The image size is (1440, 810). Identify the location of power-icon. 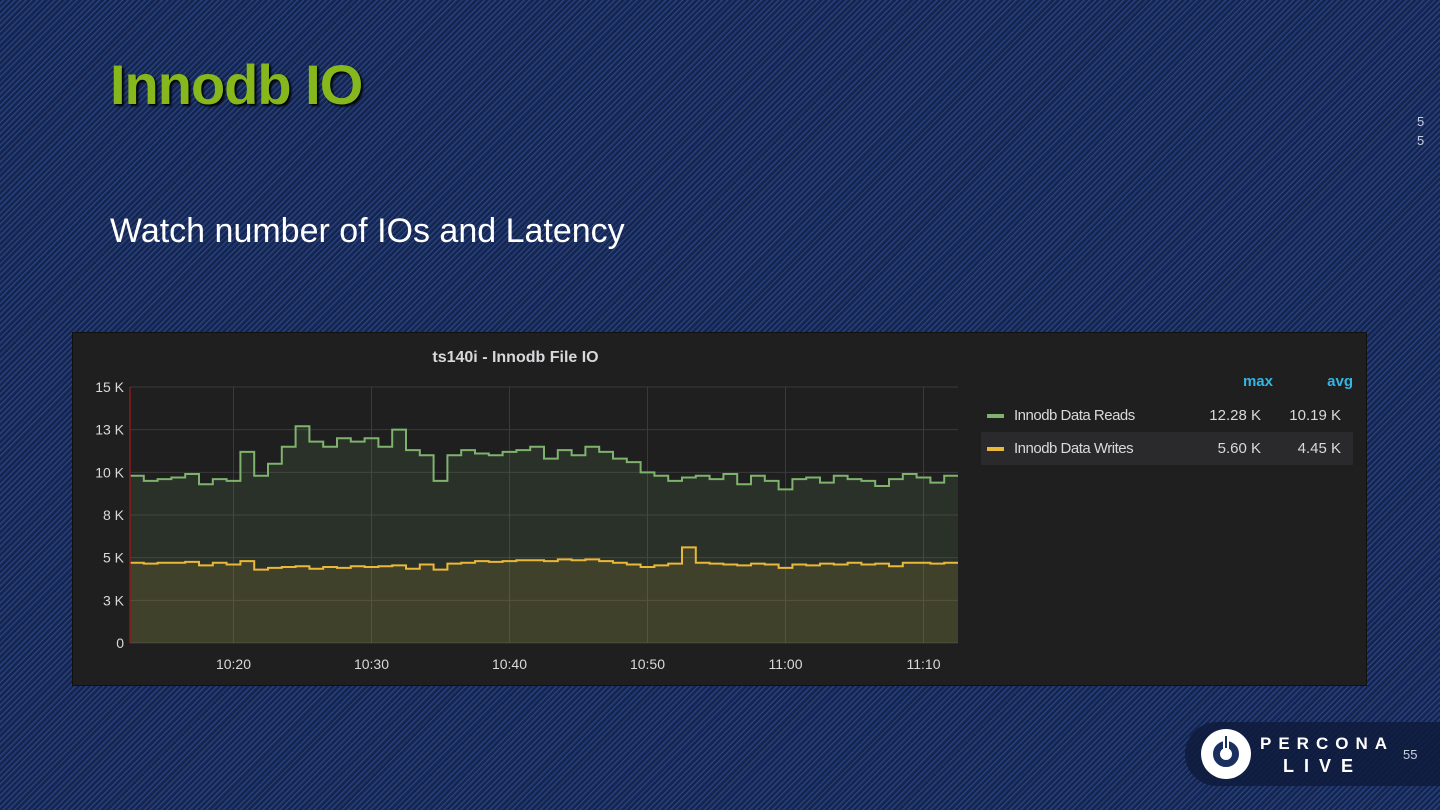
(1226, 754).